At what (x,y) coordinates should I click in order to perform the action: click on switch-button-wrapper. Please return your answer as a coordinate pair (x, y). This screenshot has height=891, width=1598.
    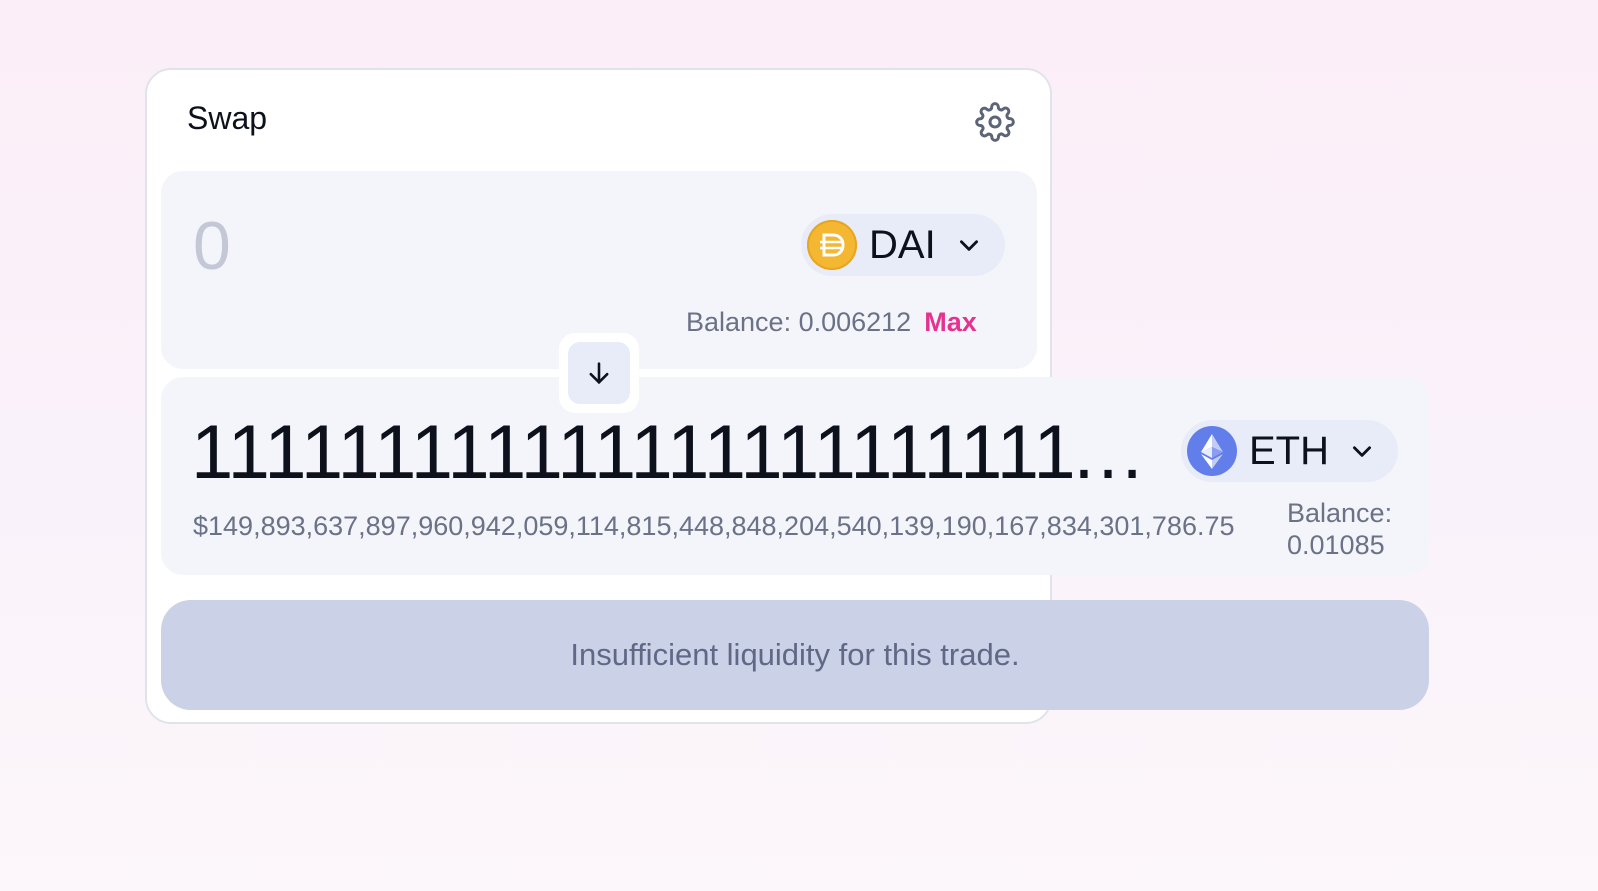
    Looking at the image, I should click on (599, 373).